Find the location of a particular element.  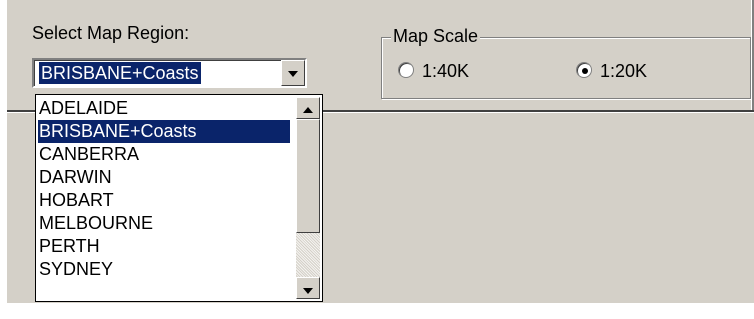

region-combobox: BRISBANE+Coasts is located at coordinates (169, 73).